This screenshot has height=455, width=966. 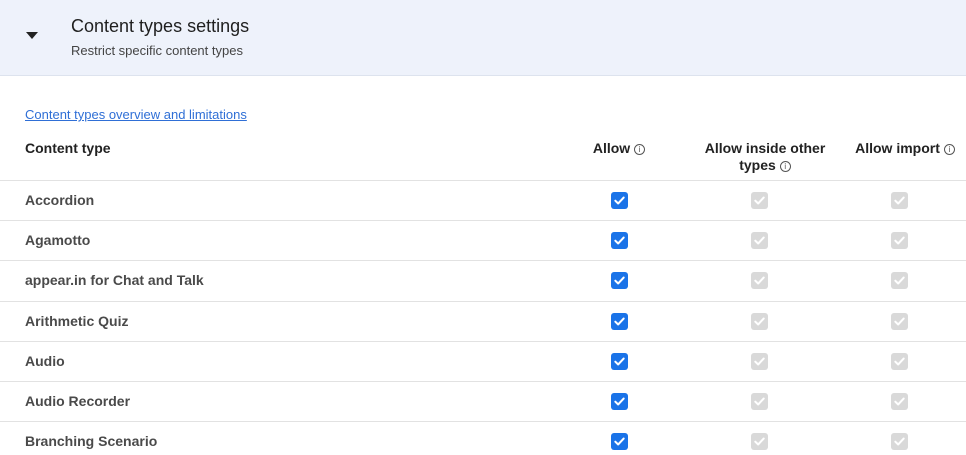 I want to click on column-header-allow: Allow i, so click(x=619, y=148).